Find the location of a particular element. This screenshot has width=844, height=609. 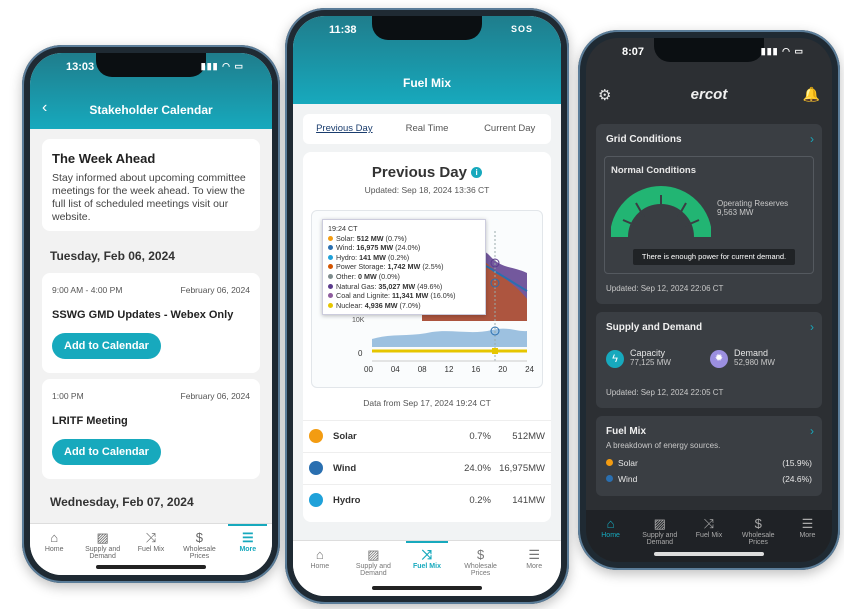

updated-text: Updated: Sep 12, 2024 22:06 CT is located at coordinates (665, 288).